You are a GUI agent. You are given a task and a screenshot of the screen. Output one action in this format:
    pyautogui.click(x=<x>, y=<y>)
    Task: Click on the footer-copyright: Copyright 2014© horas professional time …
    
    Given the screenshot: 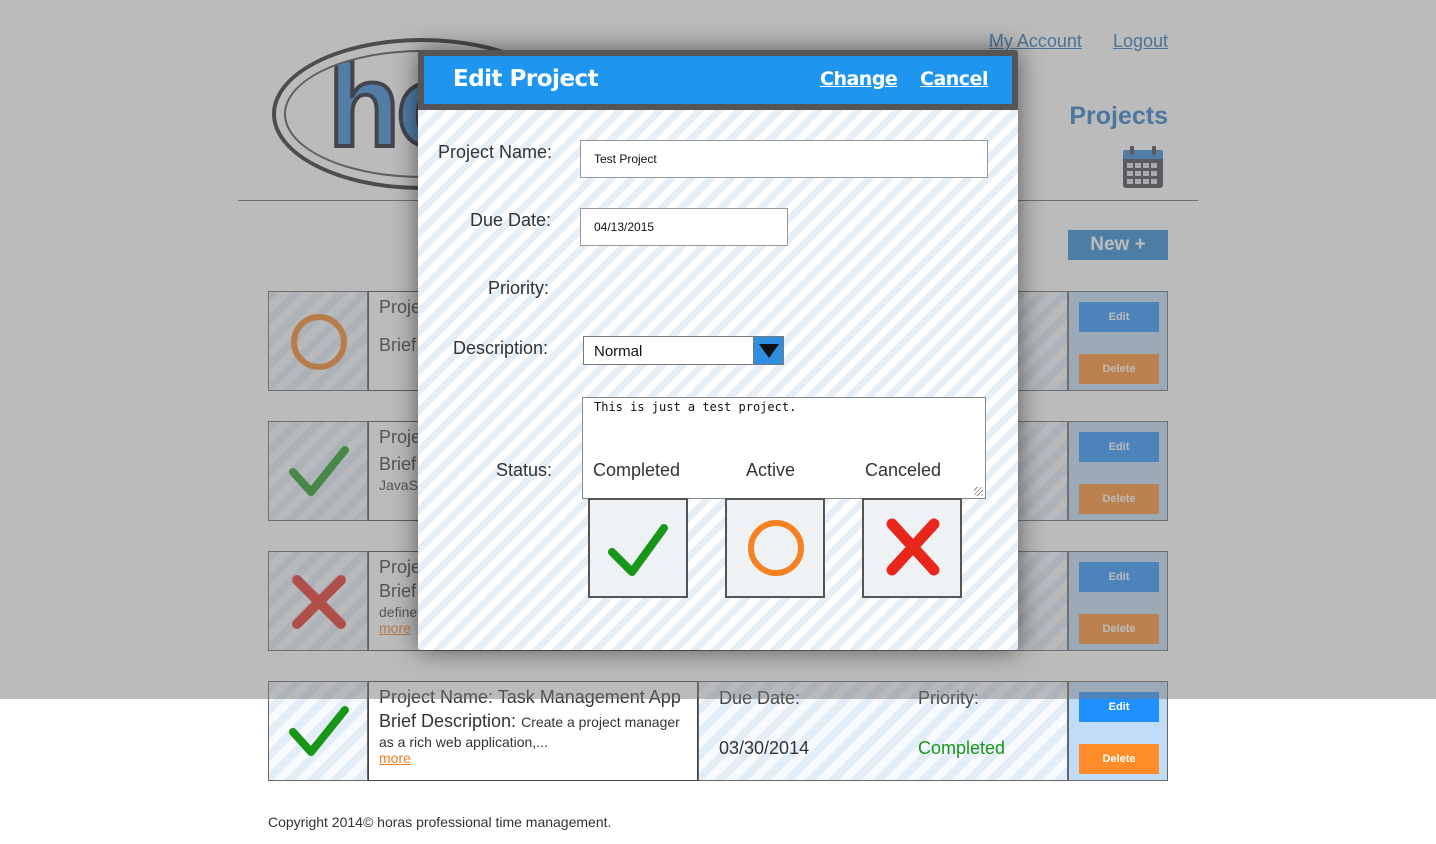 What is the action you would take?
    pyautogui.click(x=440, y=822)
    